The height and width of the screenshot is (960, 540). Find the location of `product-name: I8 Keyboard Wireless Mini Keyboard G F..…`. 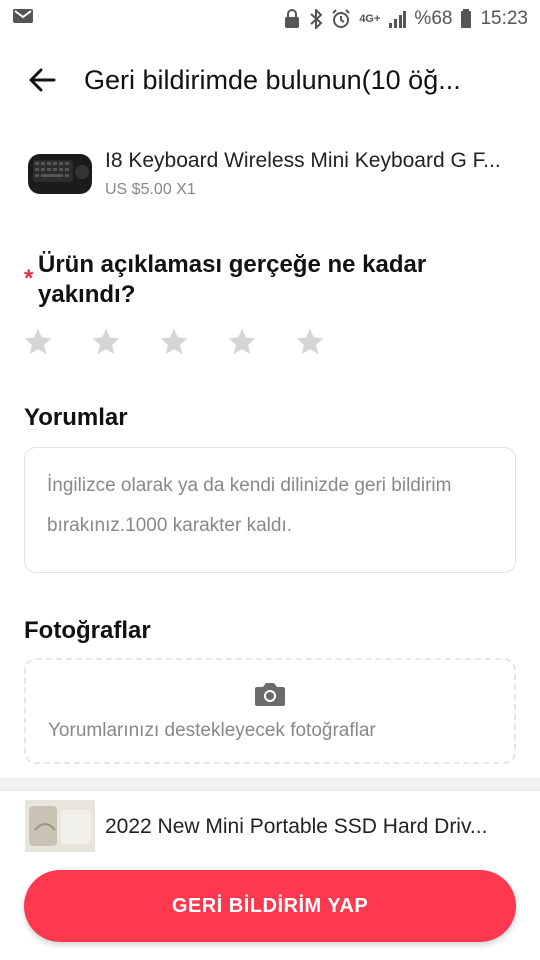

product-name: I8 Keyboard Wireless Mini Keyboard G F..… is located at coordinates (303, 160).